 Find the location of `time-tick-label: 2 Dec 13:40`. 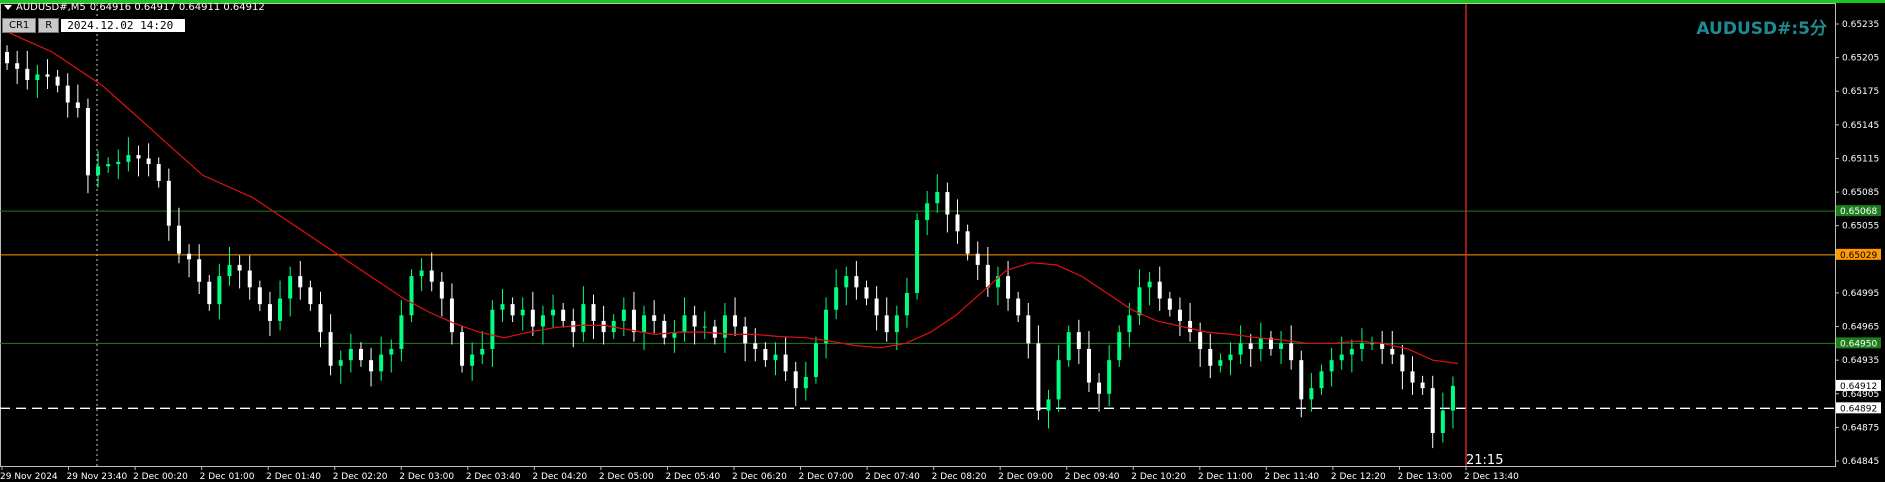

time-tick-label: 2 Dec 13:40 is located at coordinates (1491, 477).